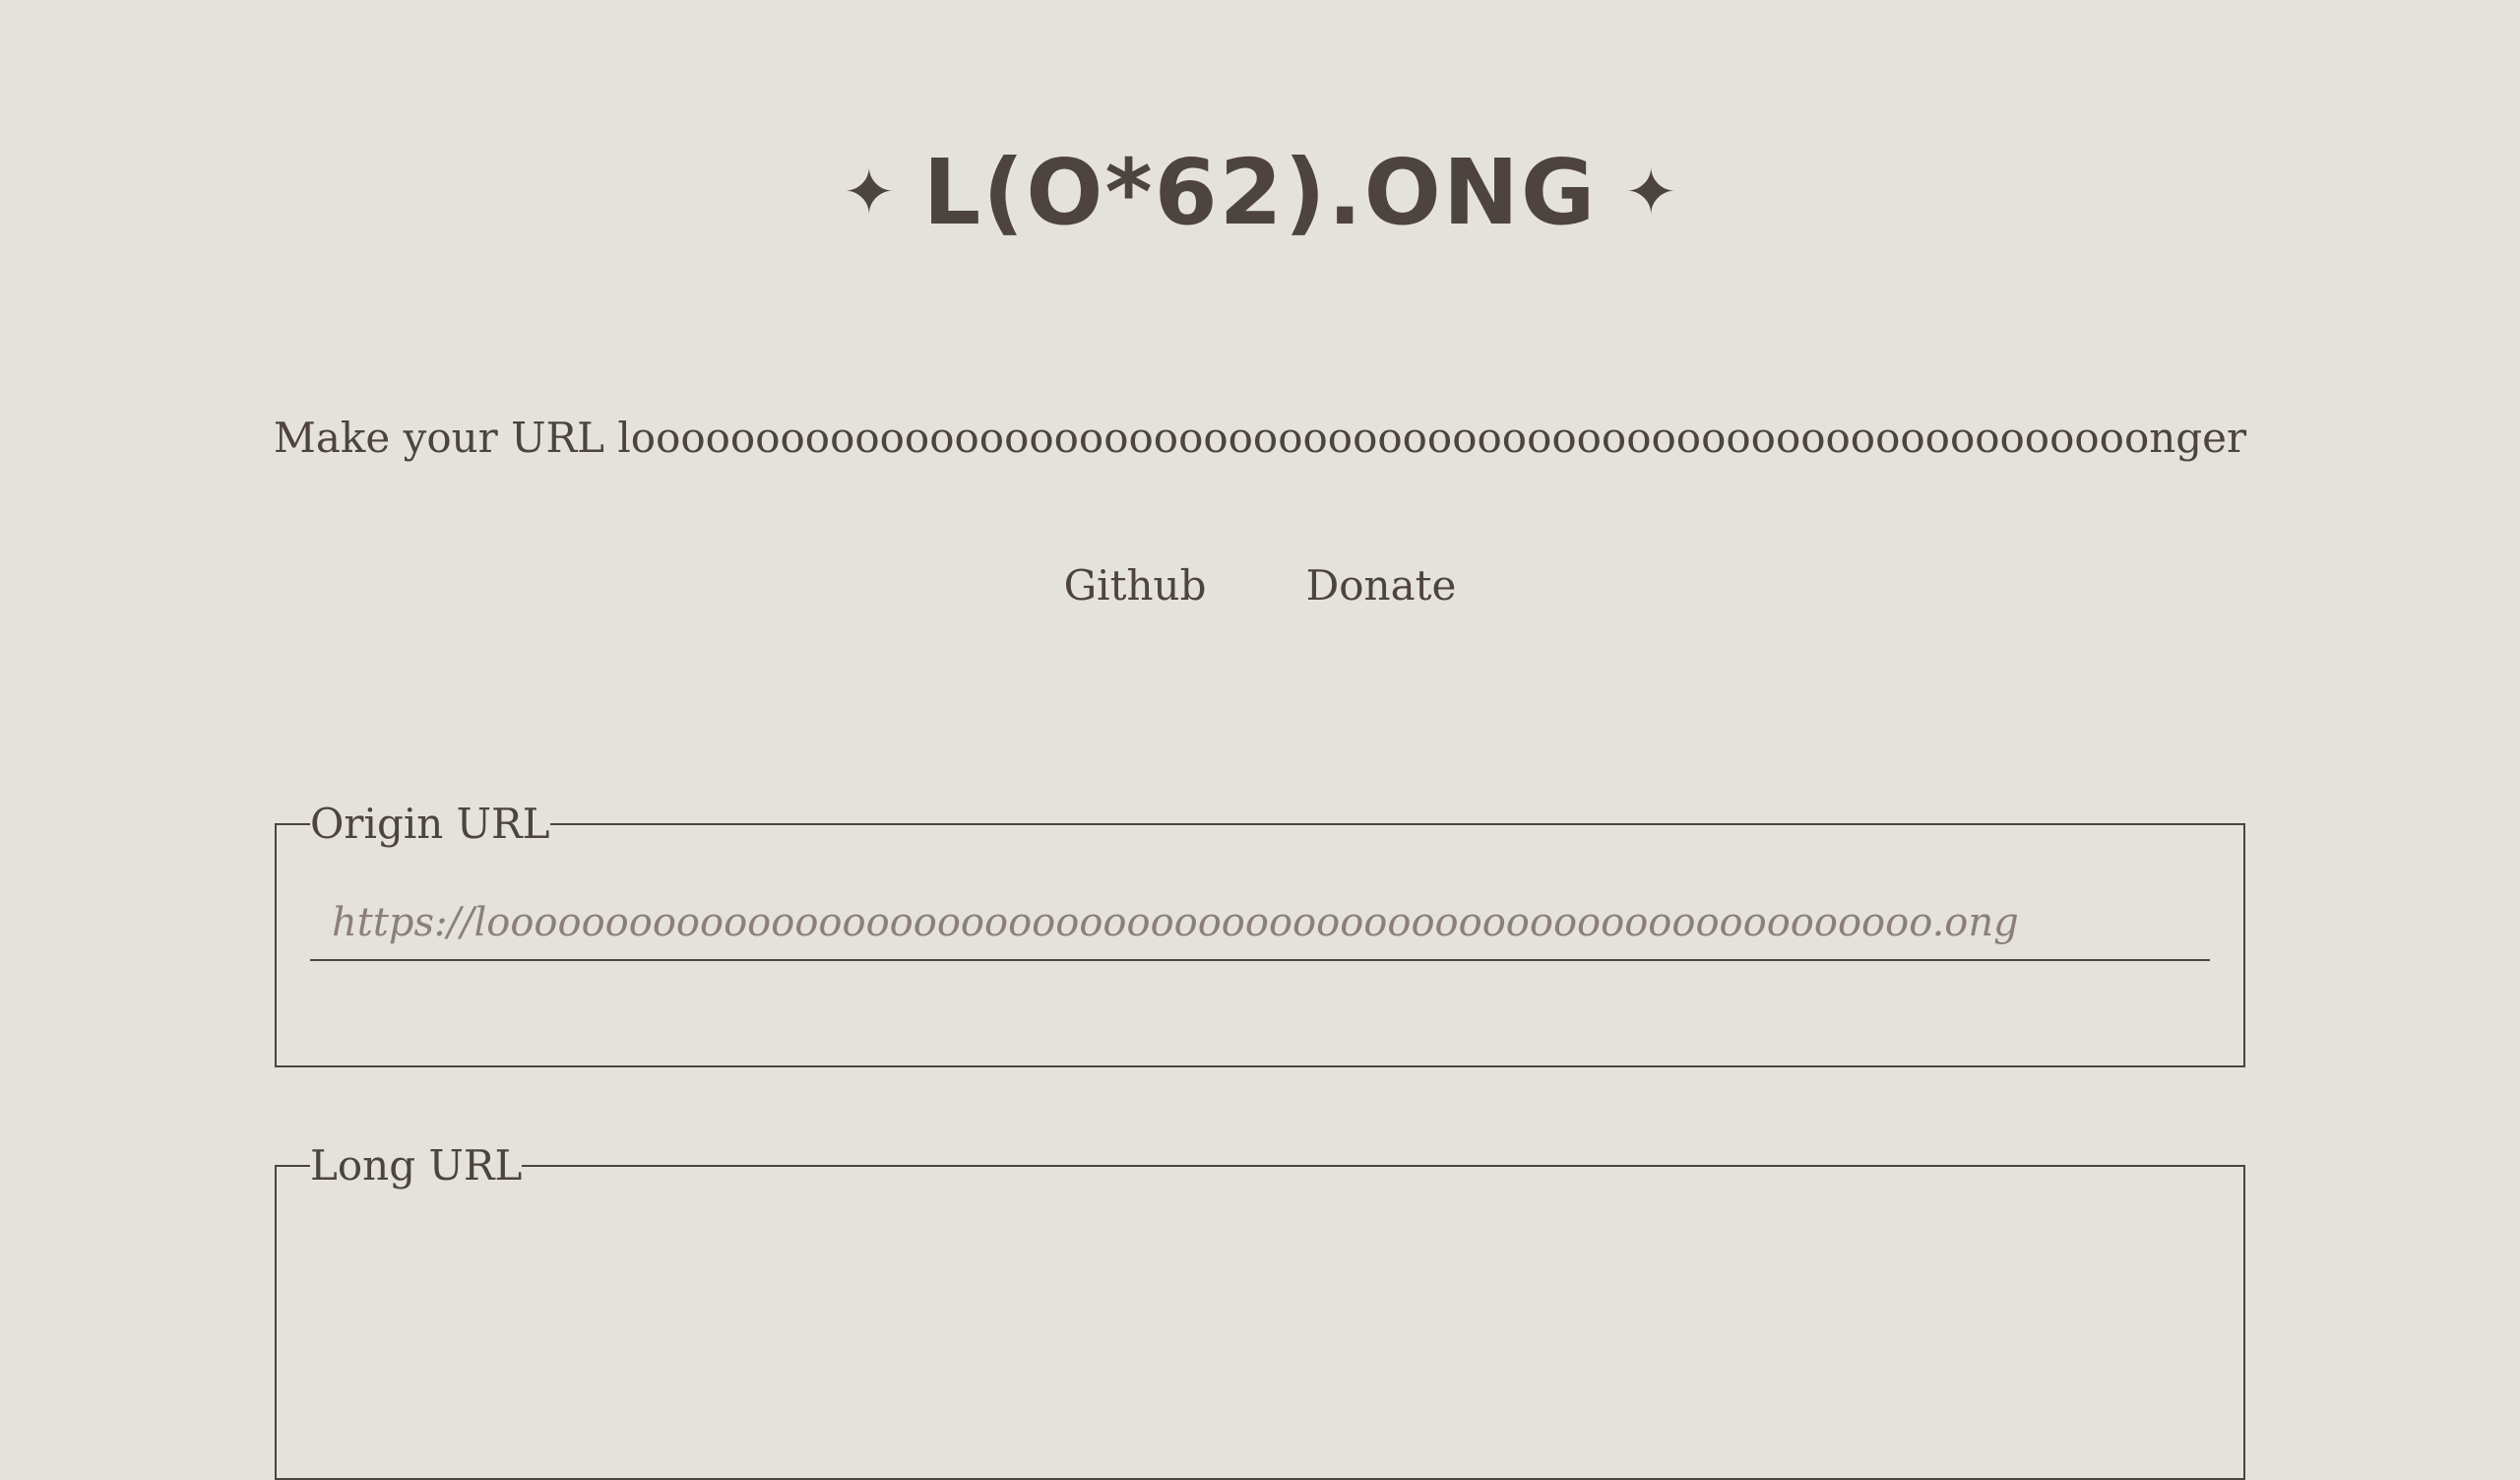 The width and height of the screenshot is (2520, 1480). What do you see at coordinates (430, 824) in the screenshot?
I see `origin-url-legend: Origin URL` at bounding box center [430, 824].